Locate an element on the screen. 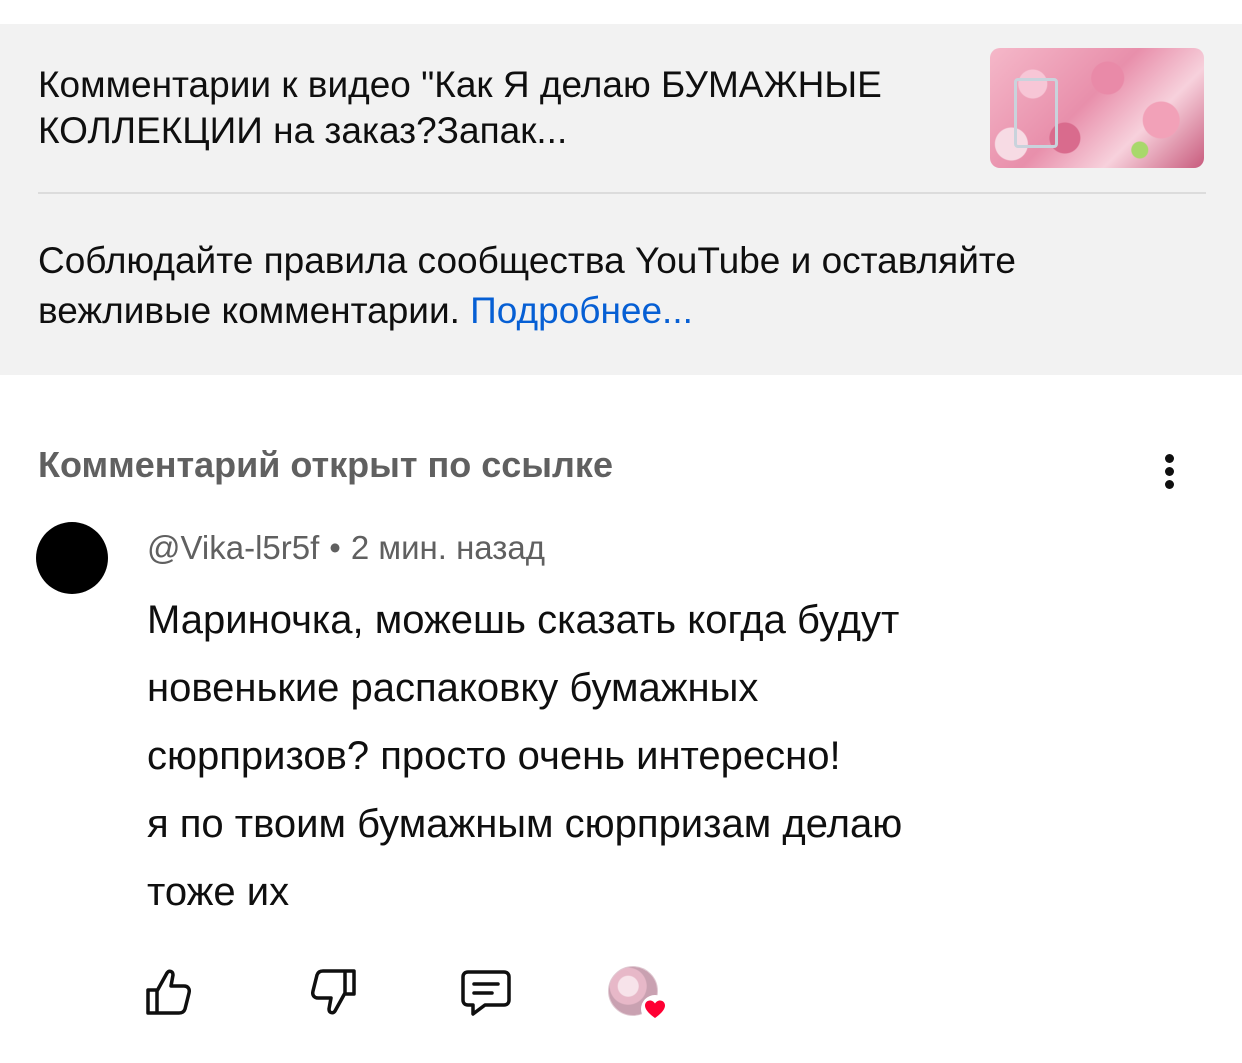  thumbs-down-icon is located at coordinates (333, 992).